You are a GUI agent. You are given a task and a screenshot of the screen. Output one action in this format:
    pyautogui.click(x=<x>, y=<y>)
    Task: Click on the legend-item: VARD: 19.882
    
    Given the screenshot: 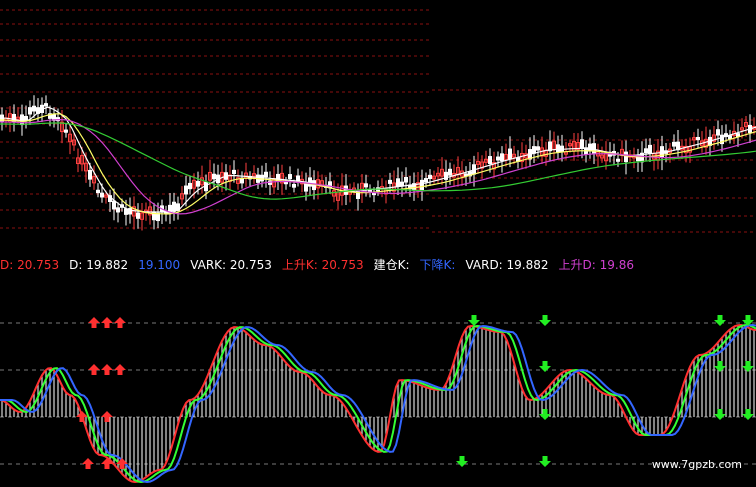 What is the action you would take?
    pyautogui.click(x=507, y=265)
    